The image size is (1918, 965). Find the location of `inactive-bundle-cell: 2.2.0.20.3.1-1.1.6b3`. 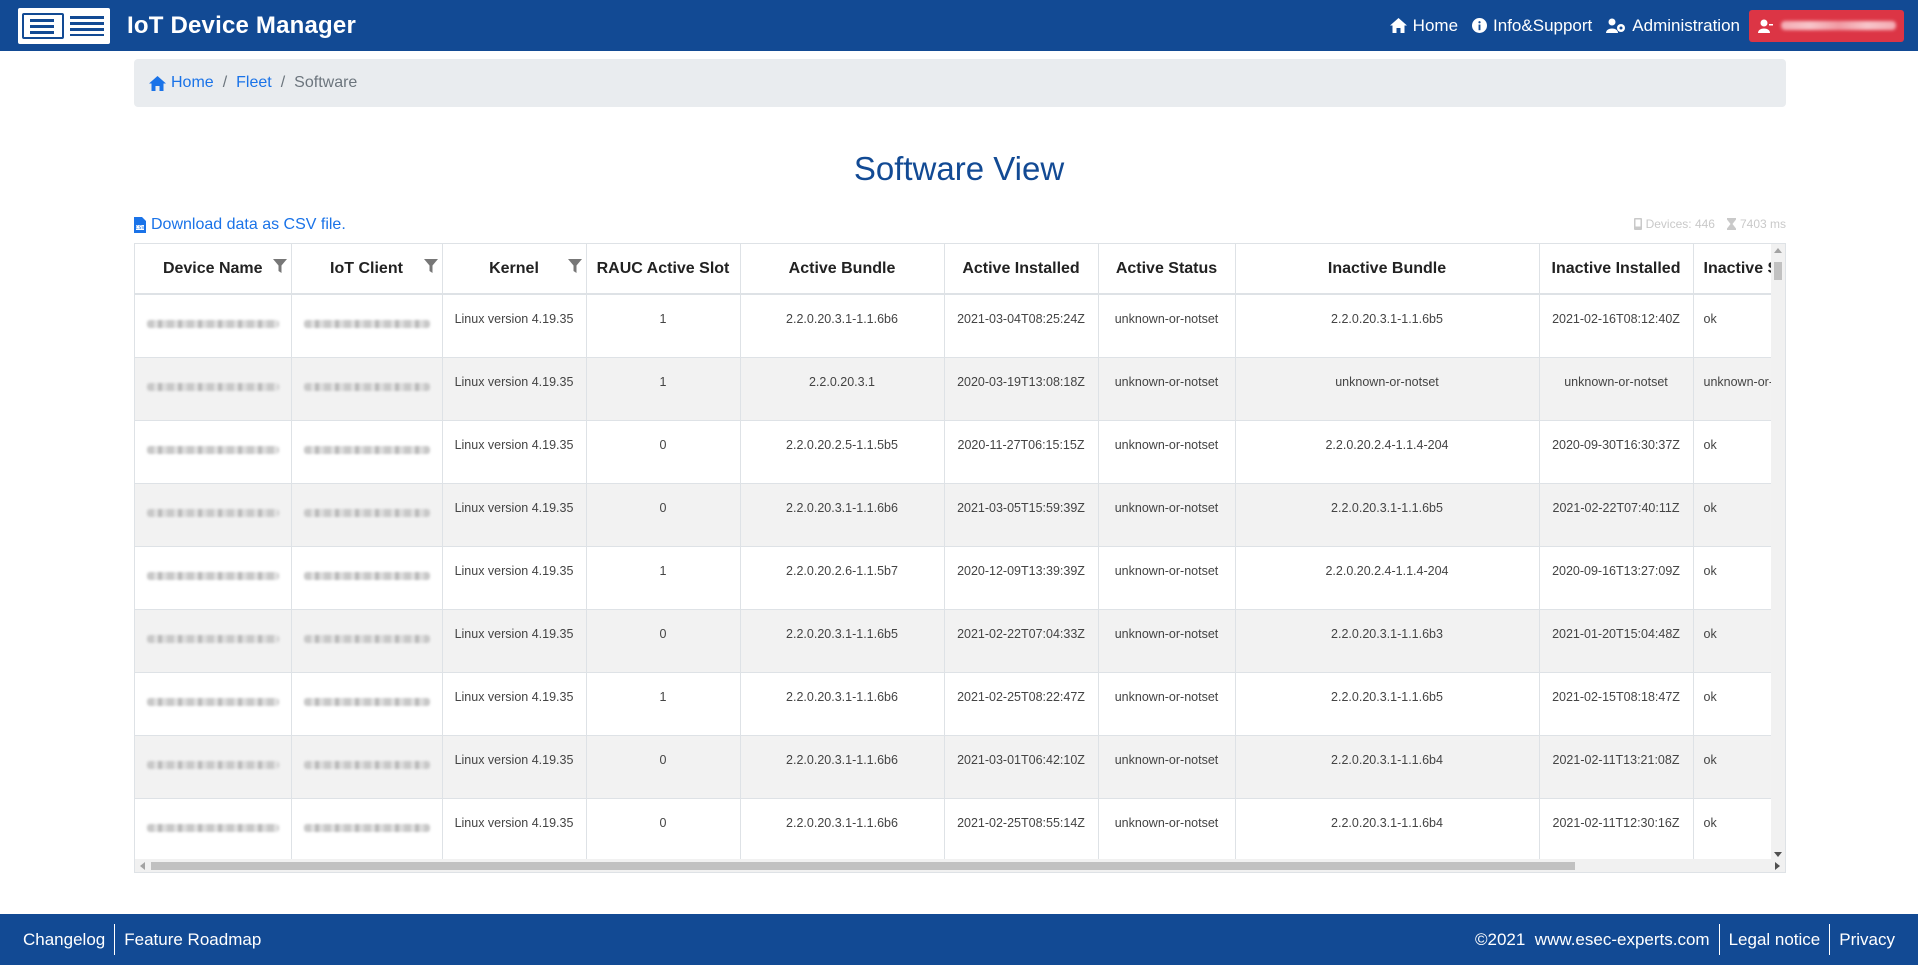

inactive-bundle-cell: 2.2.0.20.3.1-1.1.6b3 is located at coordinates (1387, 641).